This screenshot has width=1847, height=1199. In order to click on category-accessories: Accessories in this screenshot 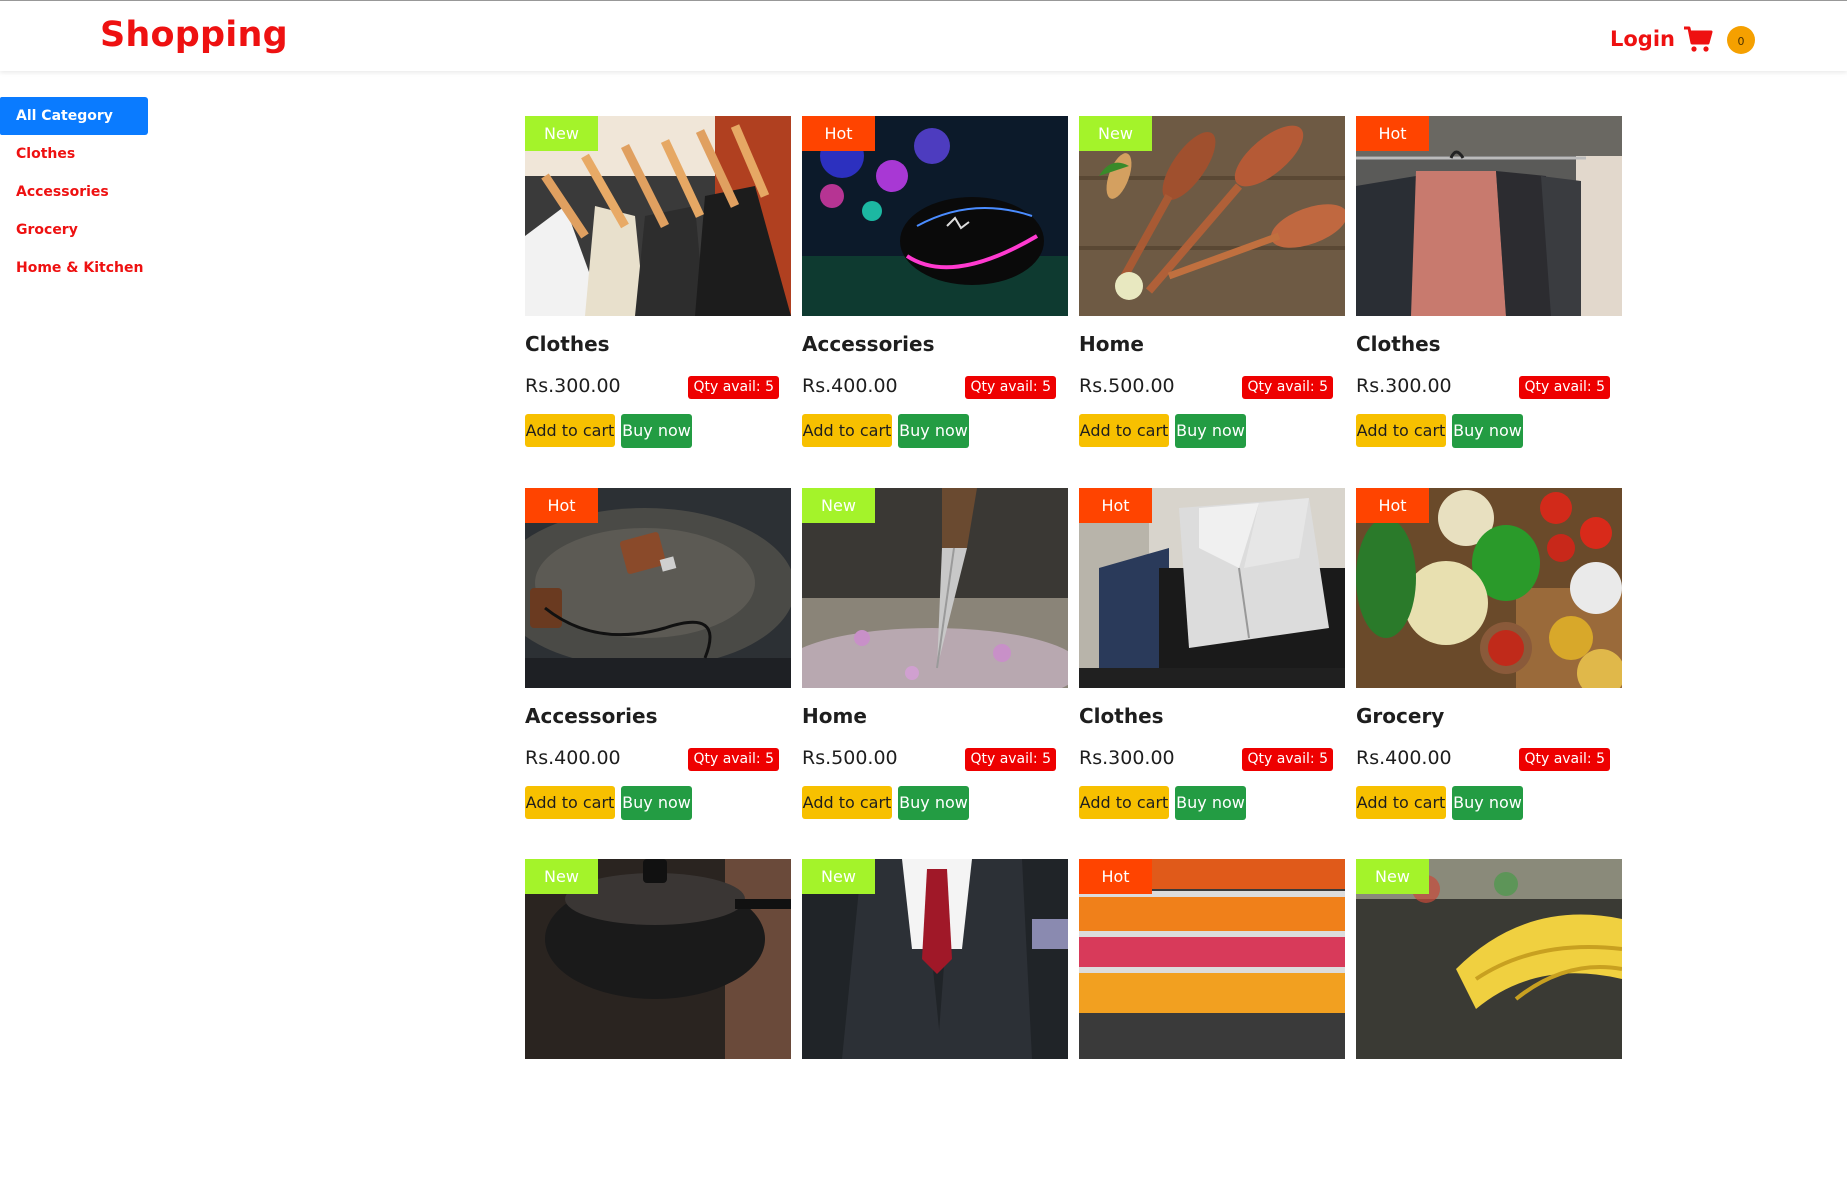, I will do `click(74, 192)`.